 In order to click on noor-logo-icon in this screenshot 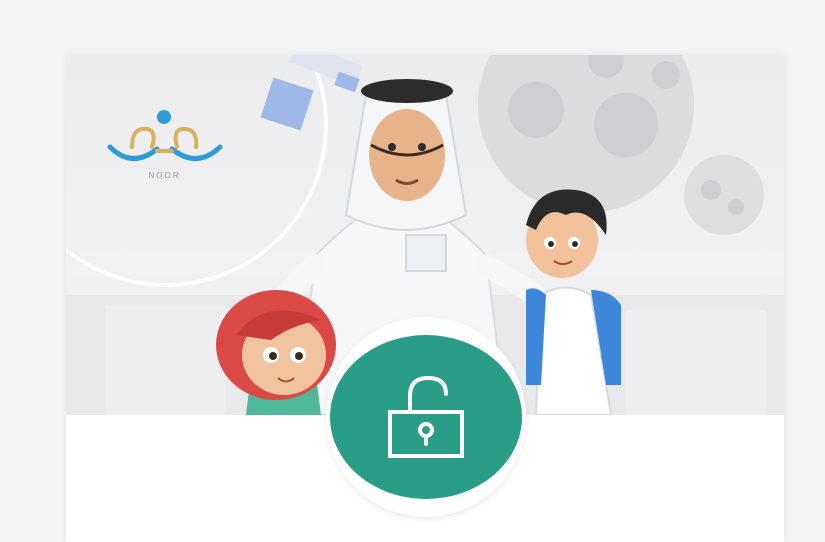, I will do `click(165, 135)`.